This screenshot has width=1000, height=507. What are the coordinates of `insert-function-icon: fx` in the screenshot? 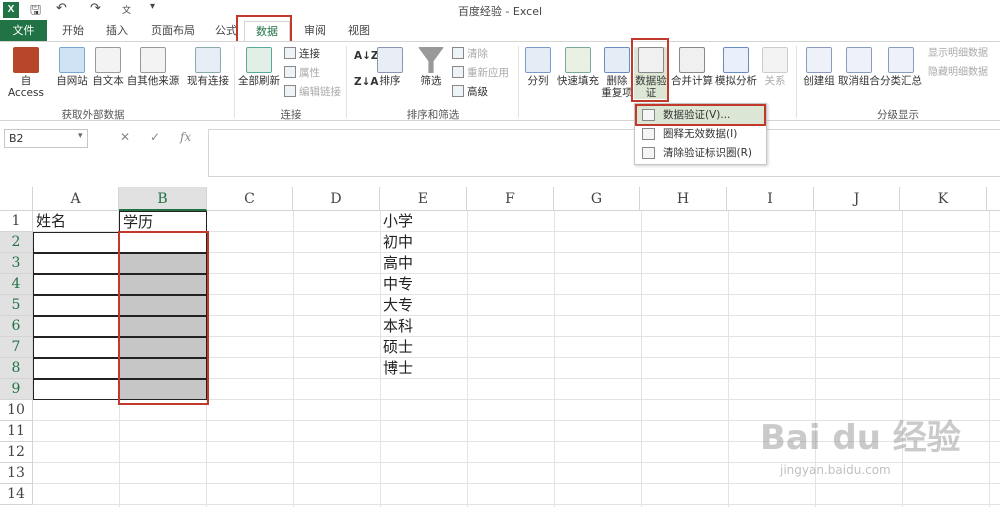 It's located at (185, 137).